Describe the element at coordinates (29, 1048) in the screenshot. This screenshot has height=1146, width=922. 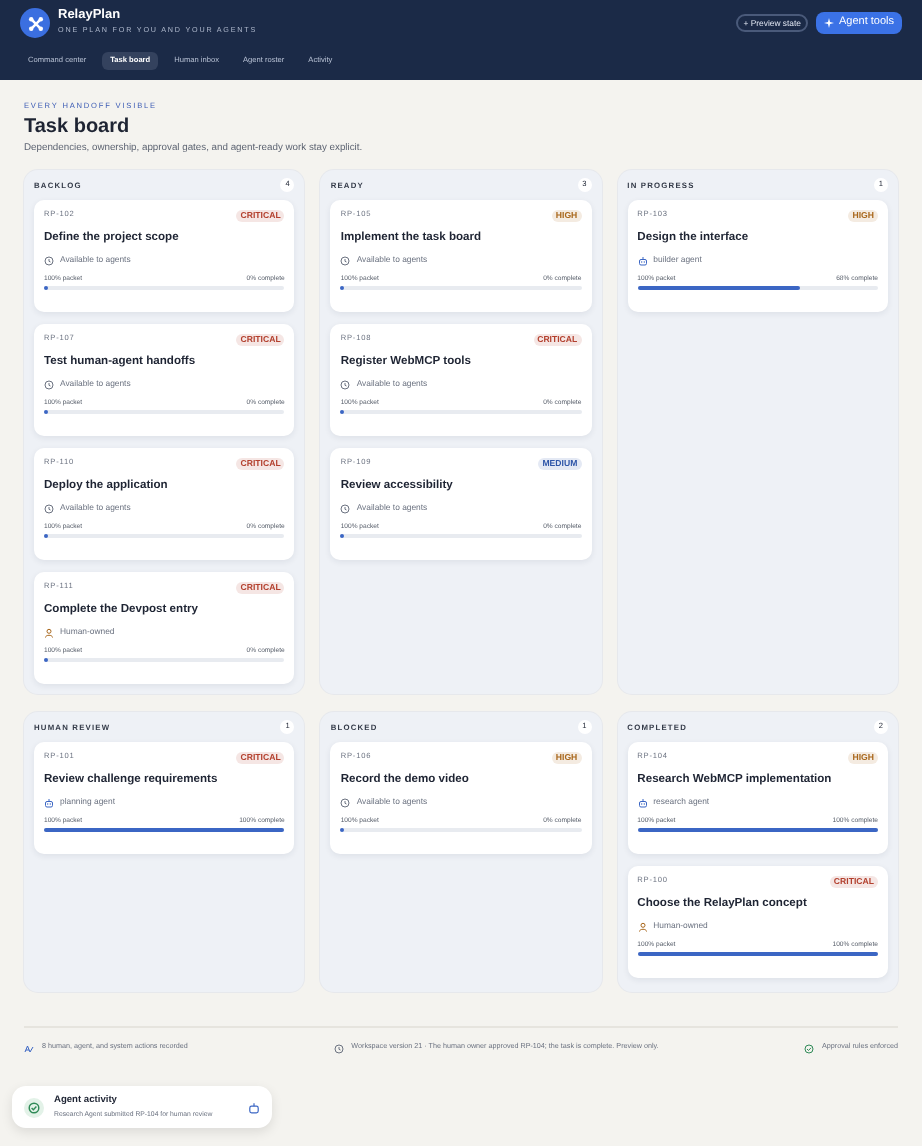
I see `activity-icon` at that location.